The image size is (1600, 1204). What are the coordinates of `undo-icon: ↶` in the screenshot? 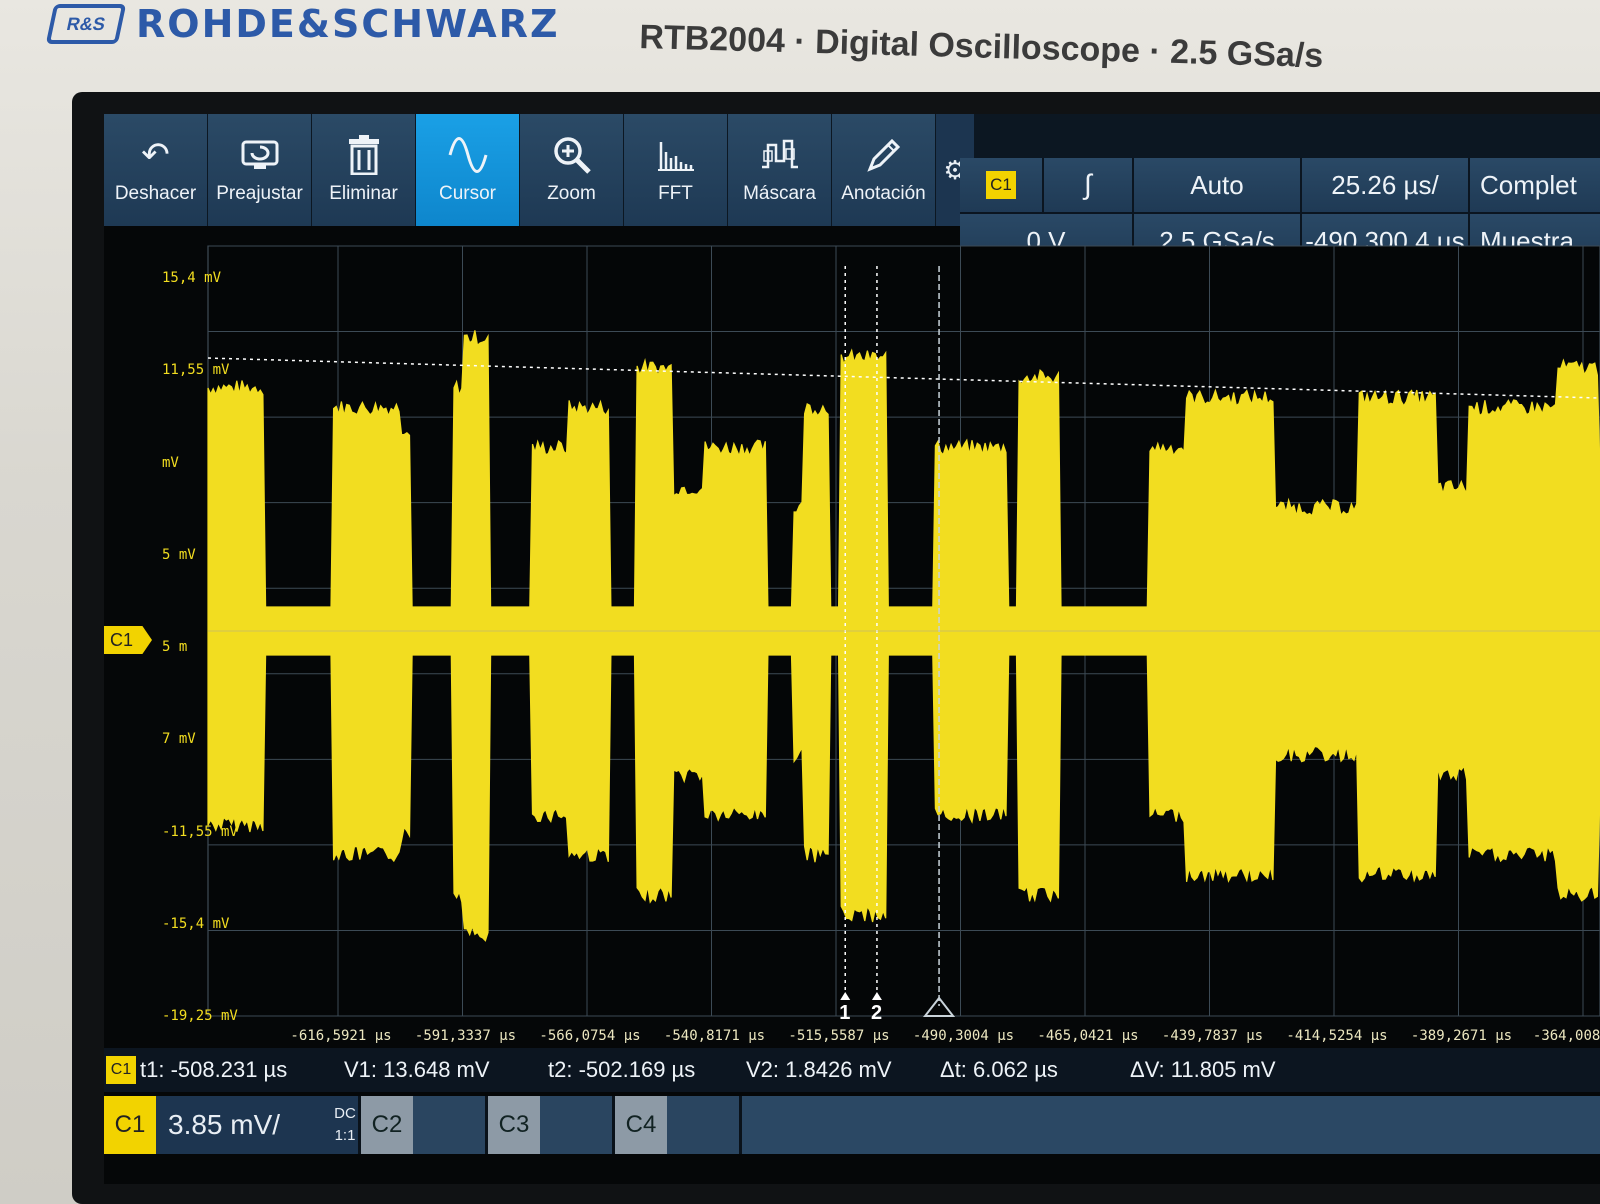 It's located at (155, 155).